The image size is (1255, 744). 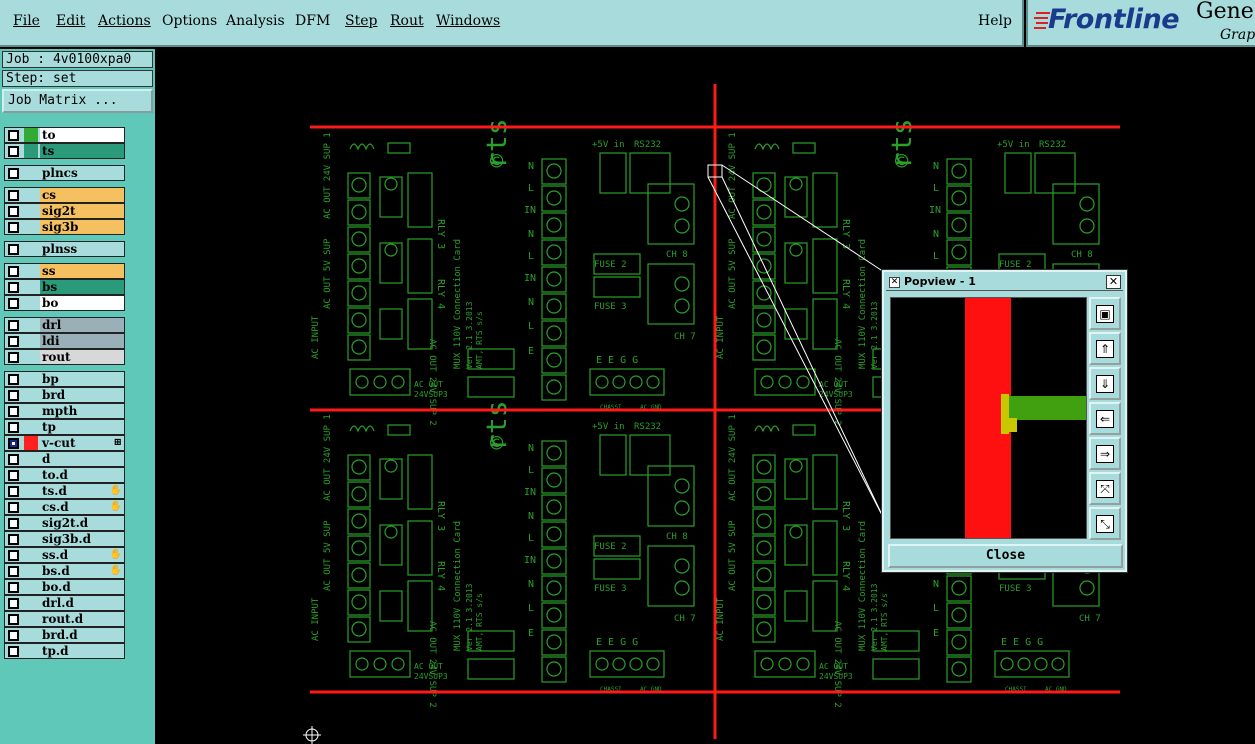 I want to click on layer-row-d: d, so click(x=64, y=459).